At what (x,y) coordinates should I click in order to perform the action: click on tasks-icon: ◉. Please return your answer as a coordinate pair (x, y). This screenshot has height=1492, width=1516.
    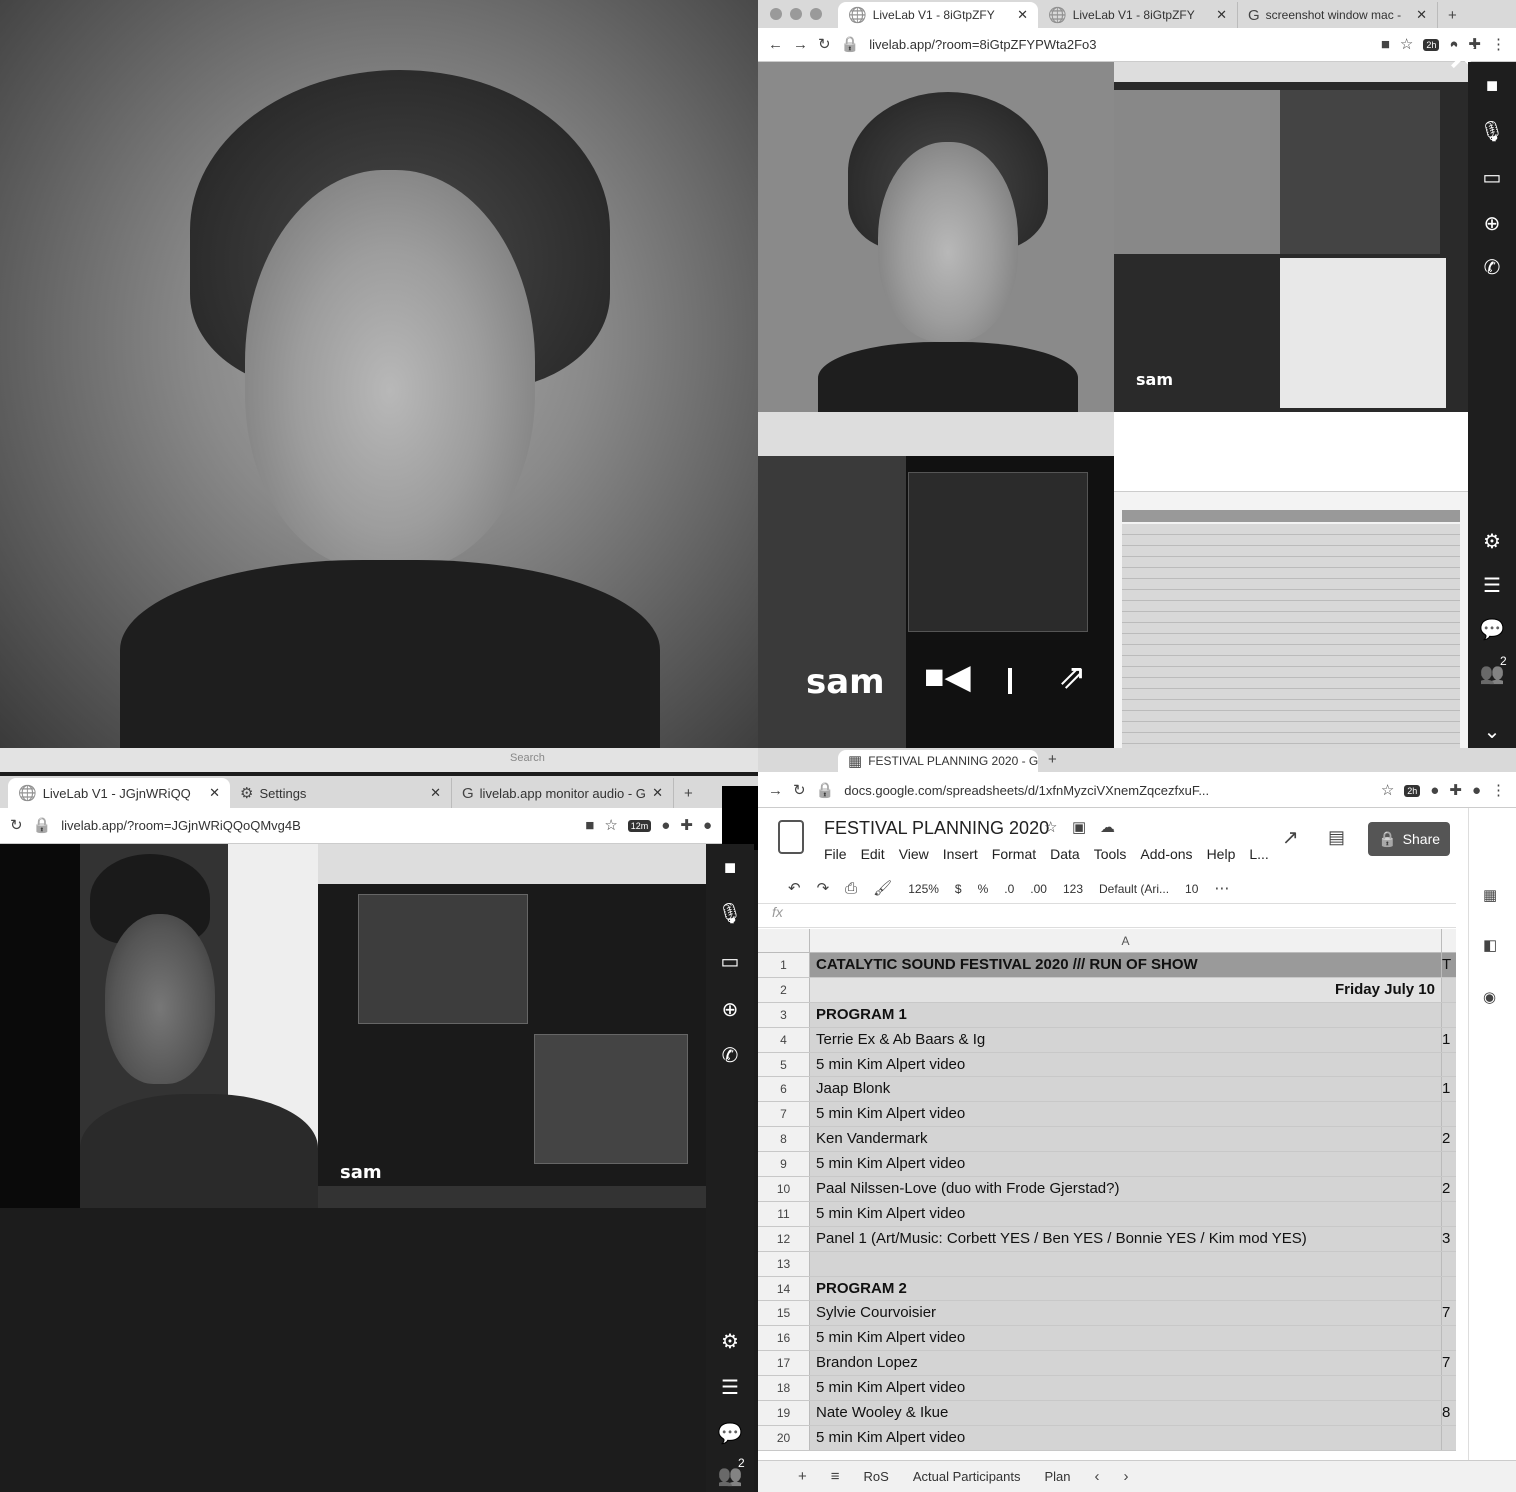
    Looking at the image, I should click on (1489, 997).